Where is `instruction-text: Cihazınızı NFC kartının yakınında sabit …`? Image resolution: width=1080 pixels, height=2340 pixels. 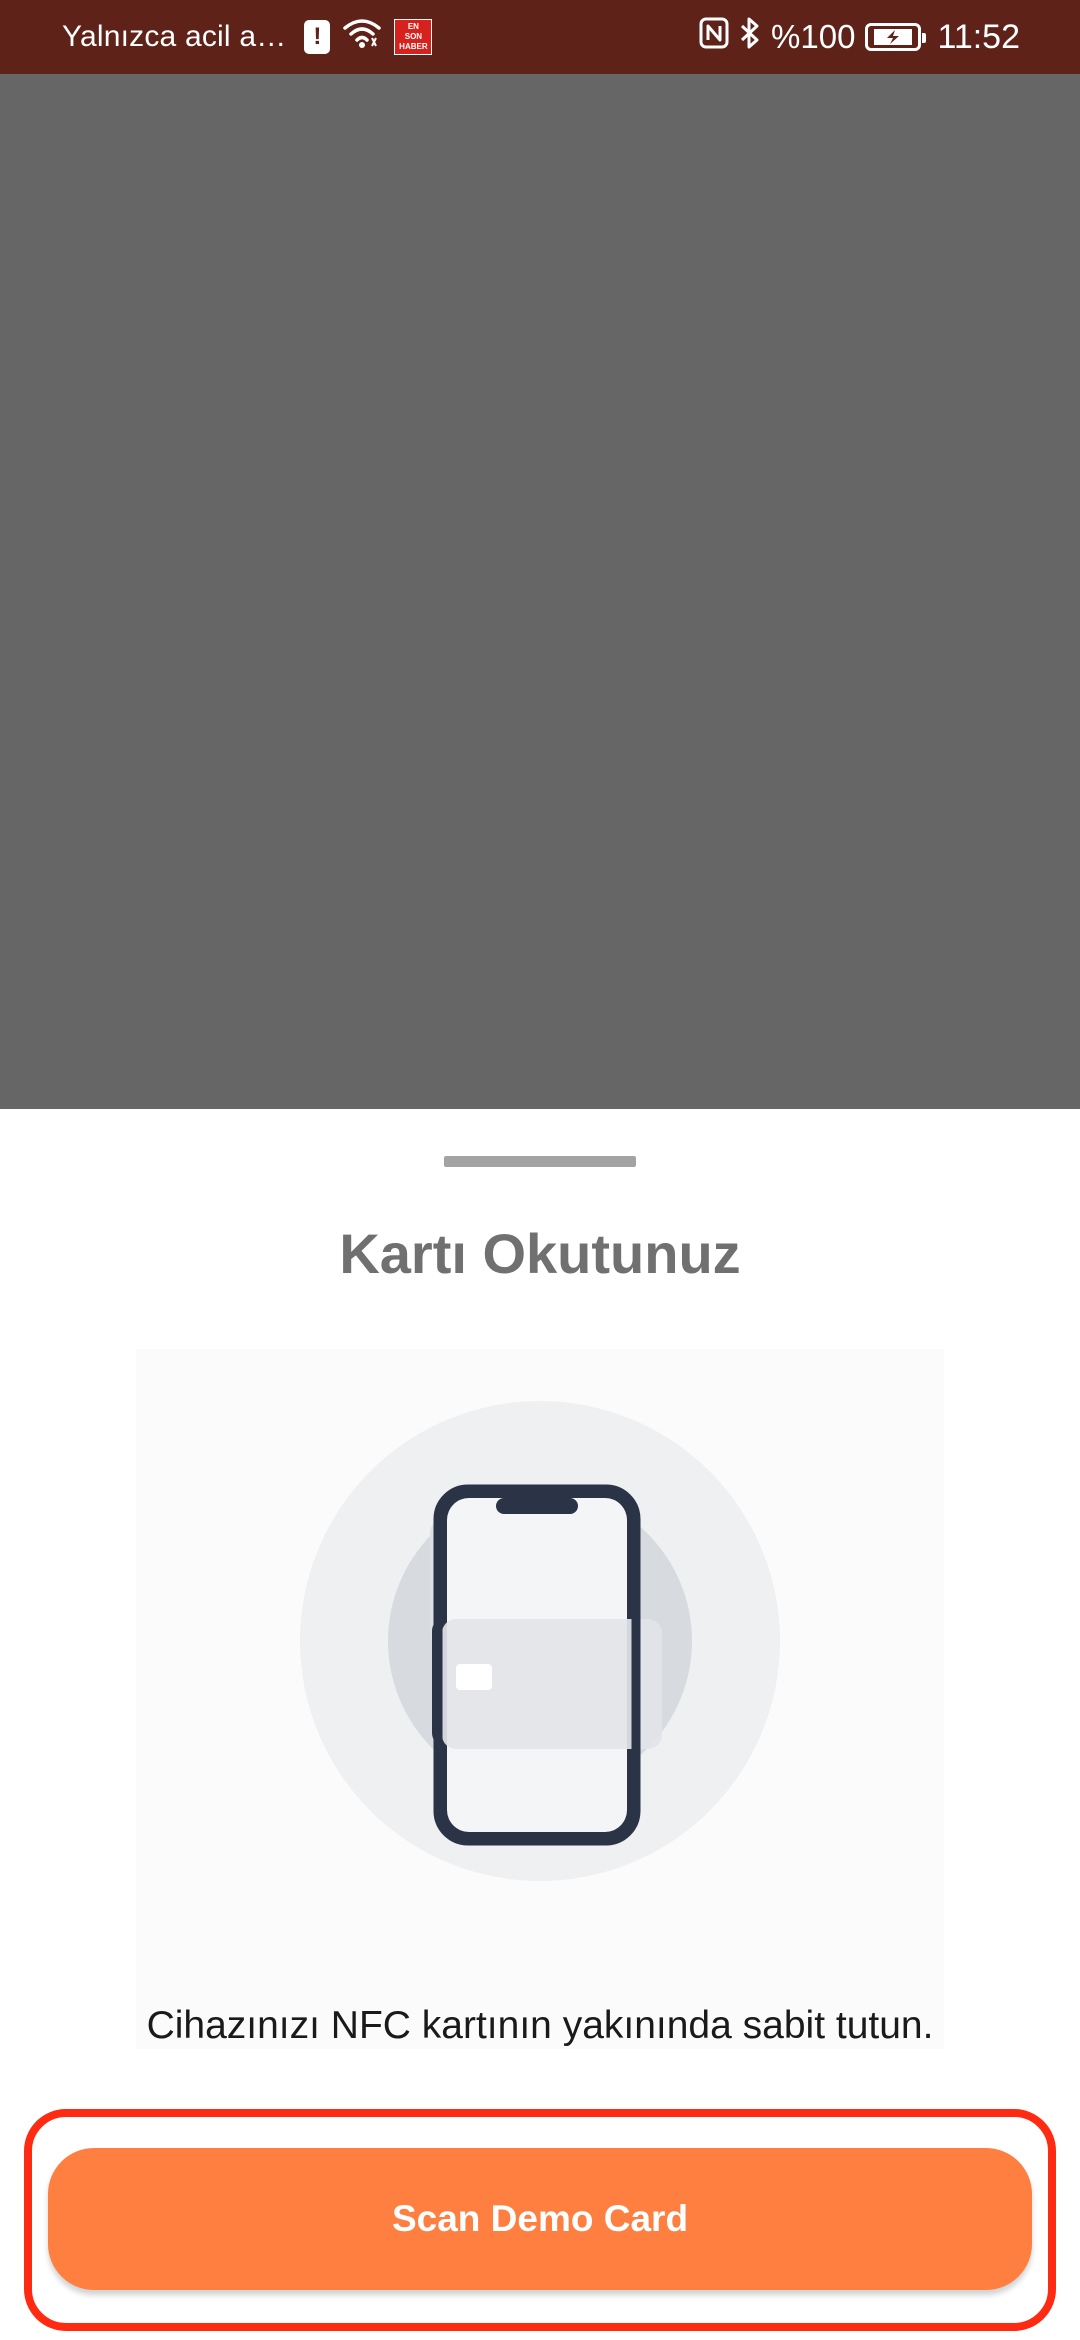
instruction-text: Cihazınızı NFC kartının yakınında sabit … is located at coordinates (540, 2025).